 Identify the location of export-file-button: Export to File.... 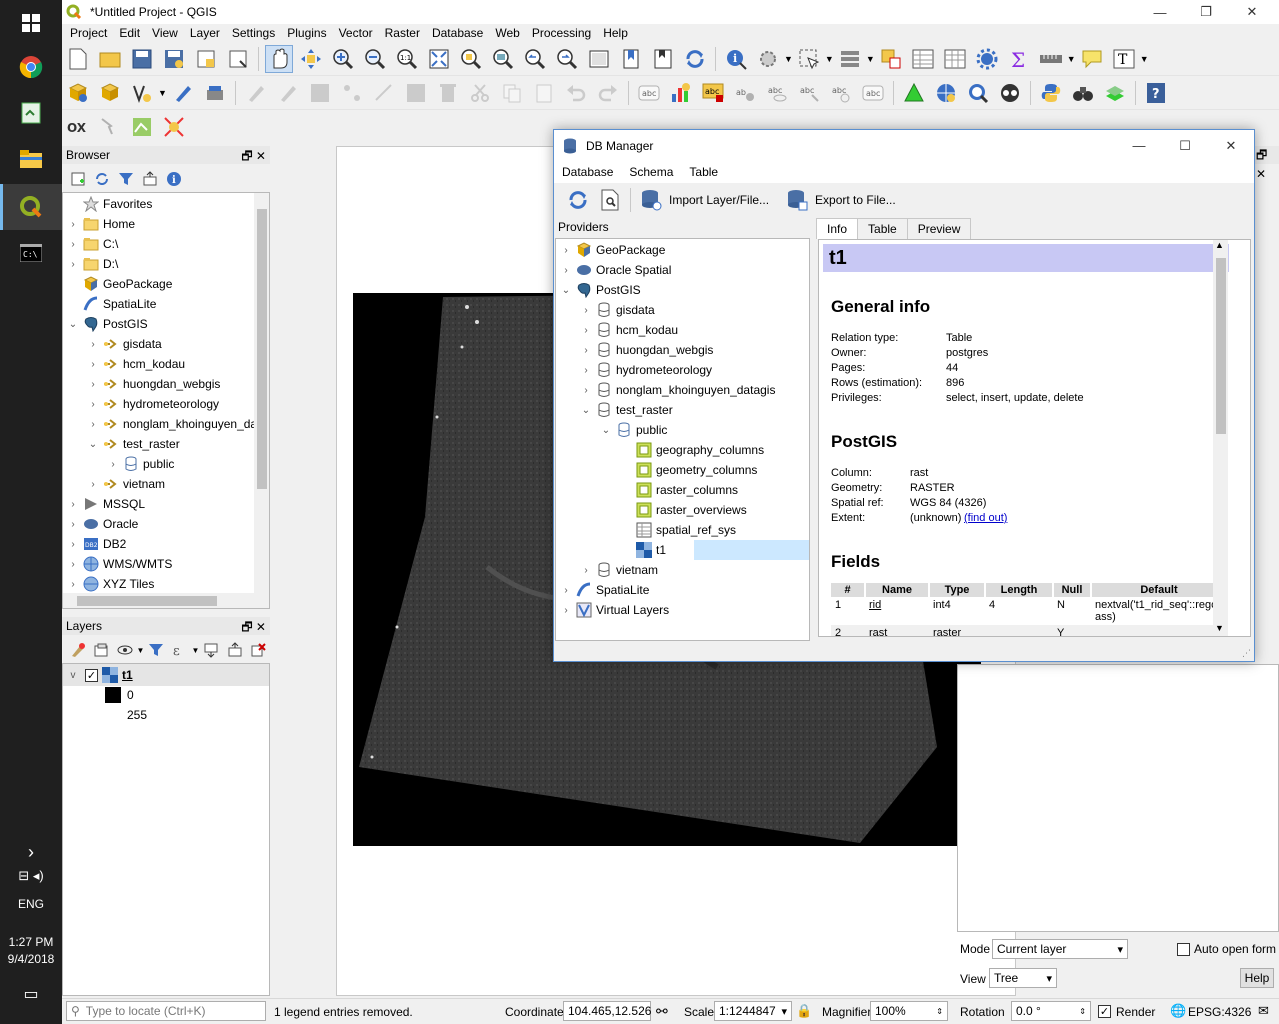
(855, 200).